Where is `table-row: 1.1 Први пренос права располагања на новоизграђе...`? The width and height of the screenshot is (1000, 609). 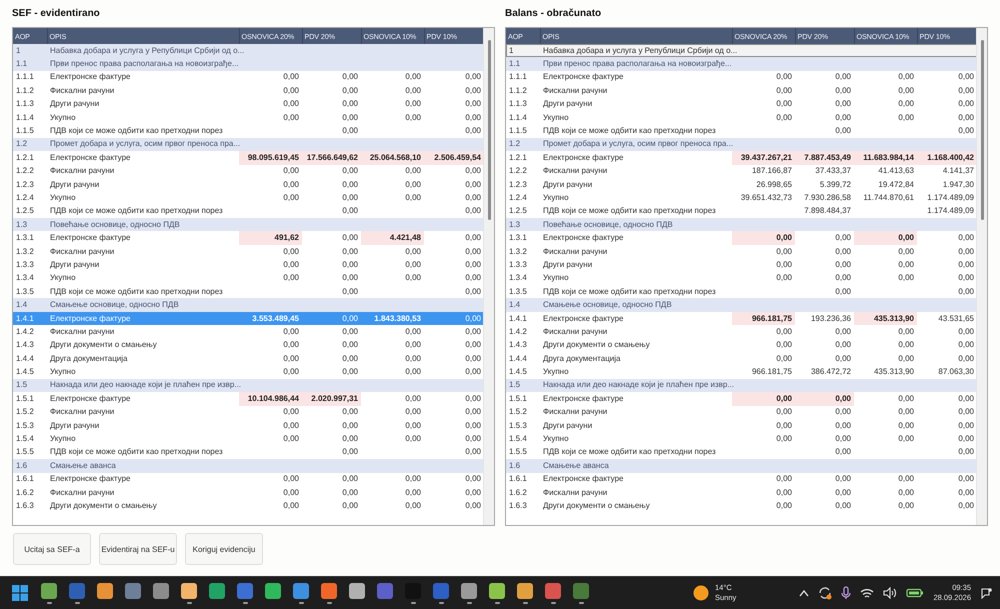 table-row: 1.1 Први пренос права располагања на новоизграђе... is located at coordinates (248, 64).